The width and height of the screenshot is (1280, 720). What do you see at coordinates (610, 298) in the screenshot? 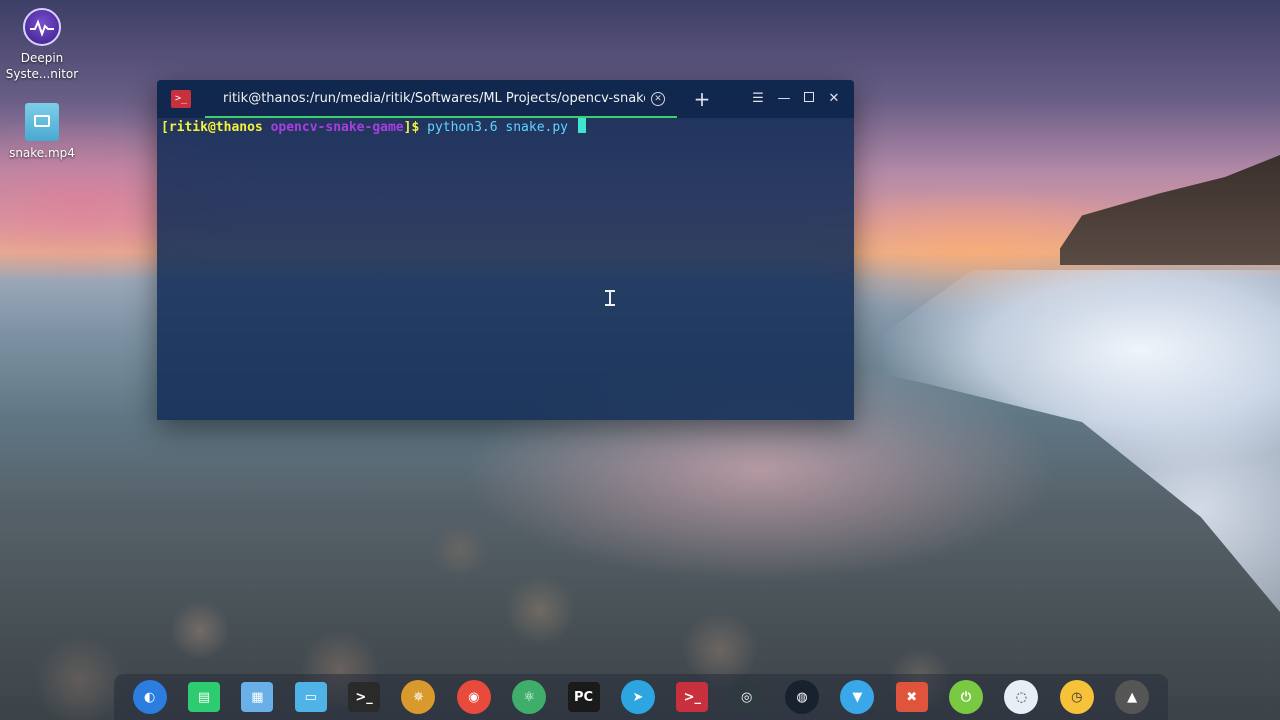
I see `ibeam-cursor-icon` at bounding box center [610, 298].